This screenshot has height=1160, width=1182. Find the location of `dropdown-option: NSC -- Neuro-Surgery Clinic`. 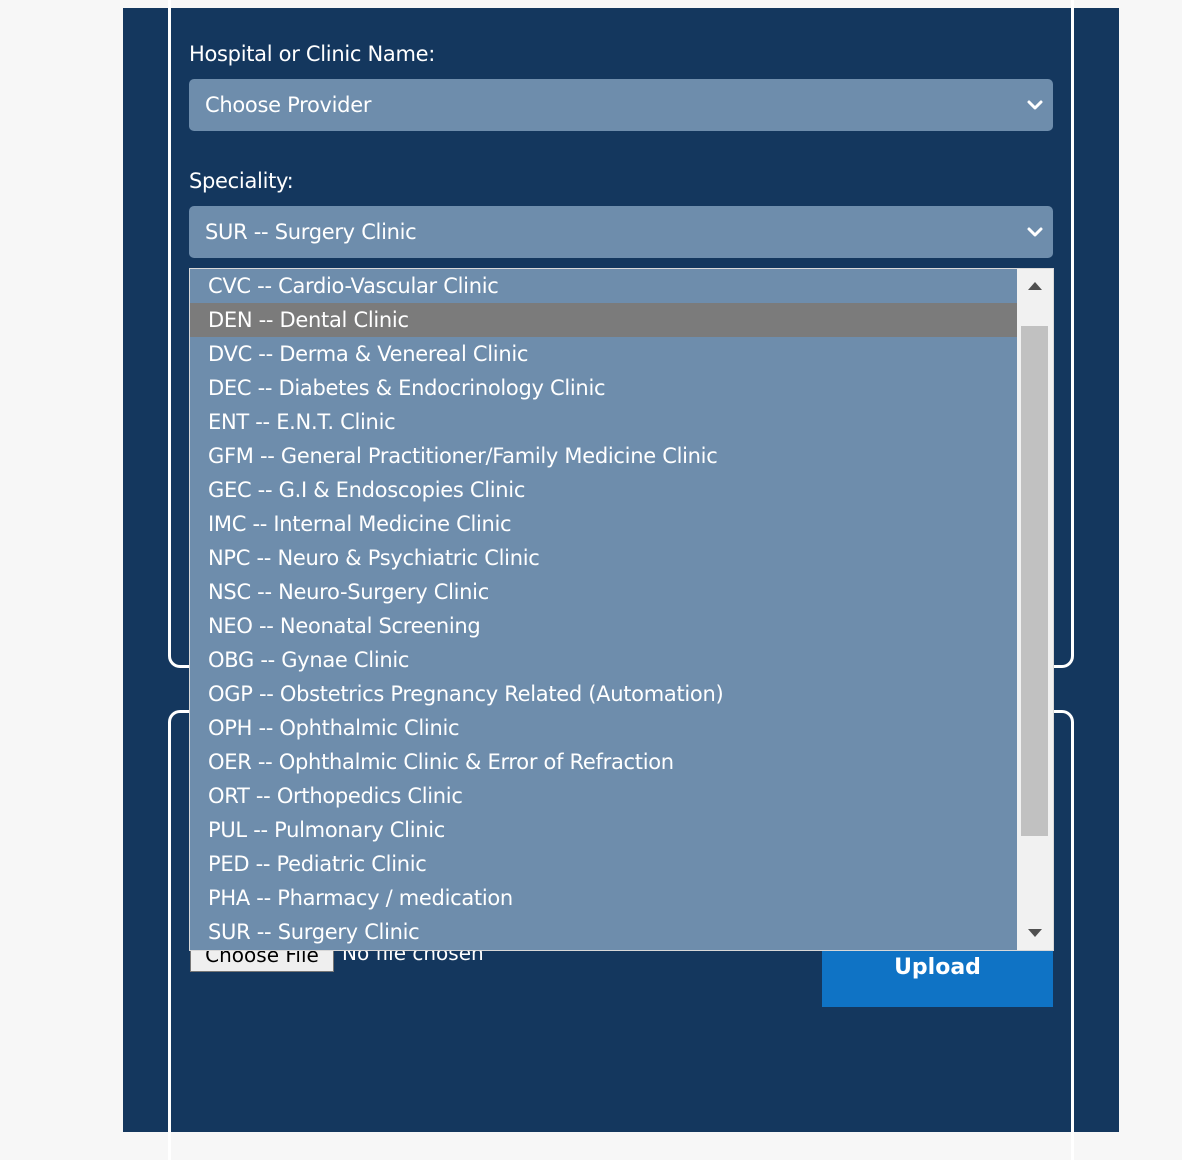

dropdown-option: NSC -- Neuro-Surgery Clinic is located at coordinates (604, 592).